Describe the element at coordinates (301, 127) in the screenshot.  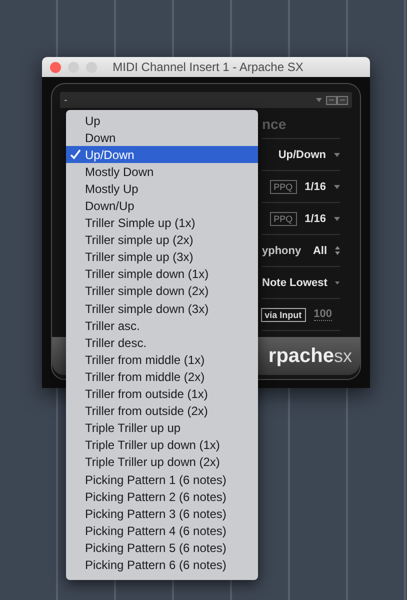
I see `section-heading: nce` at that location.